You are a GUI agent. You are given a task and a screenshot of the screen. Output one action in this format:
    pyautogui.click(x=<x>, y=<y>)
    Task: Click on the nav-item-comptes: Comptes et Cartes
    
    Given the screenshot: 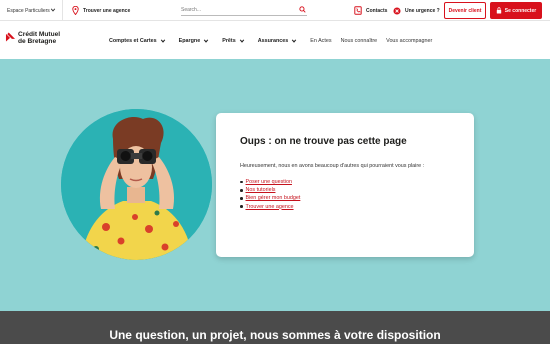 What is the action you would take?
    pyautogui.click(x=137, y=41)
    